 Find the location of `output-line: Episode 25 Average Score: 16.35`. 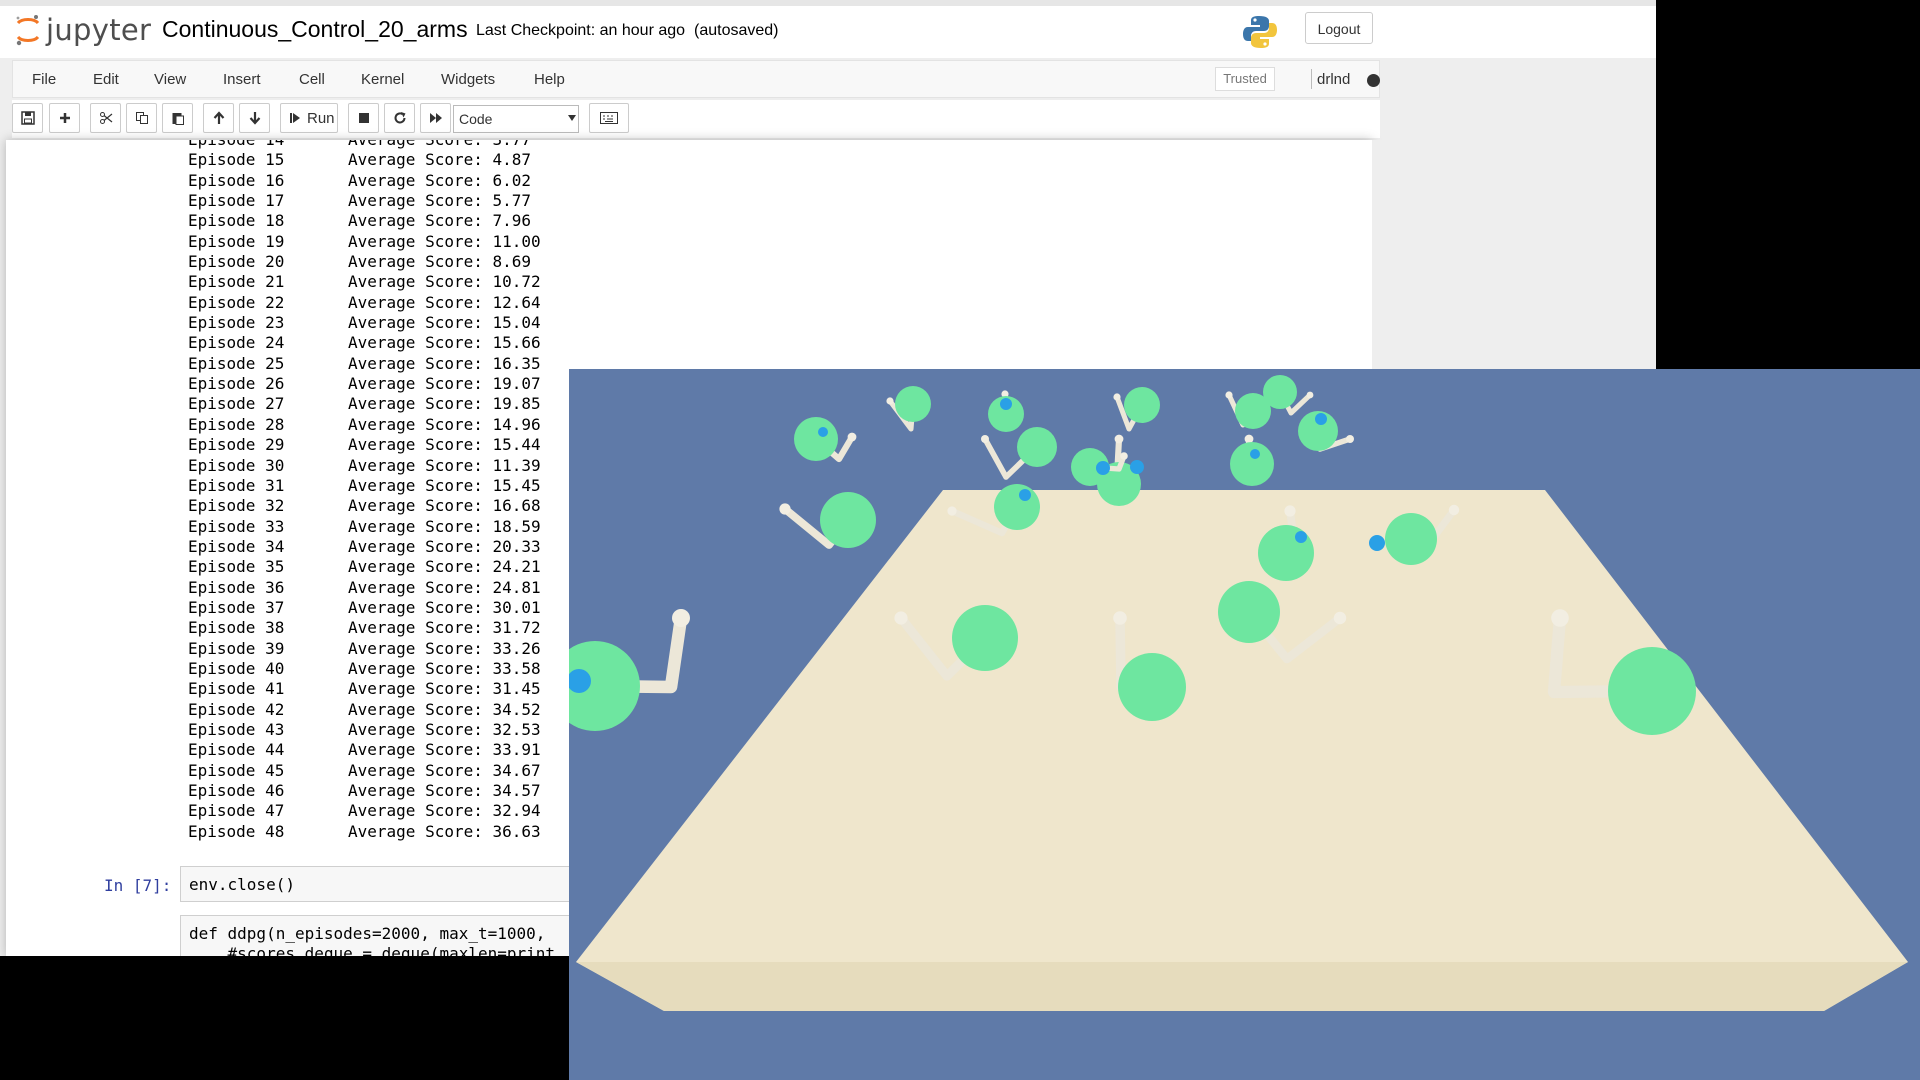

output-line: Episode 25 Average Score: 16.35 is located at coordinates (364, 364).